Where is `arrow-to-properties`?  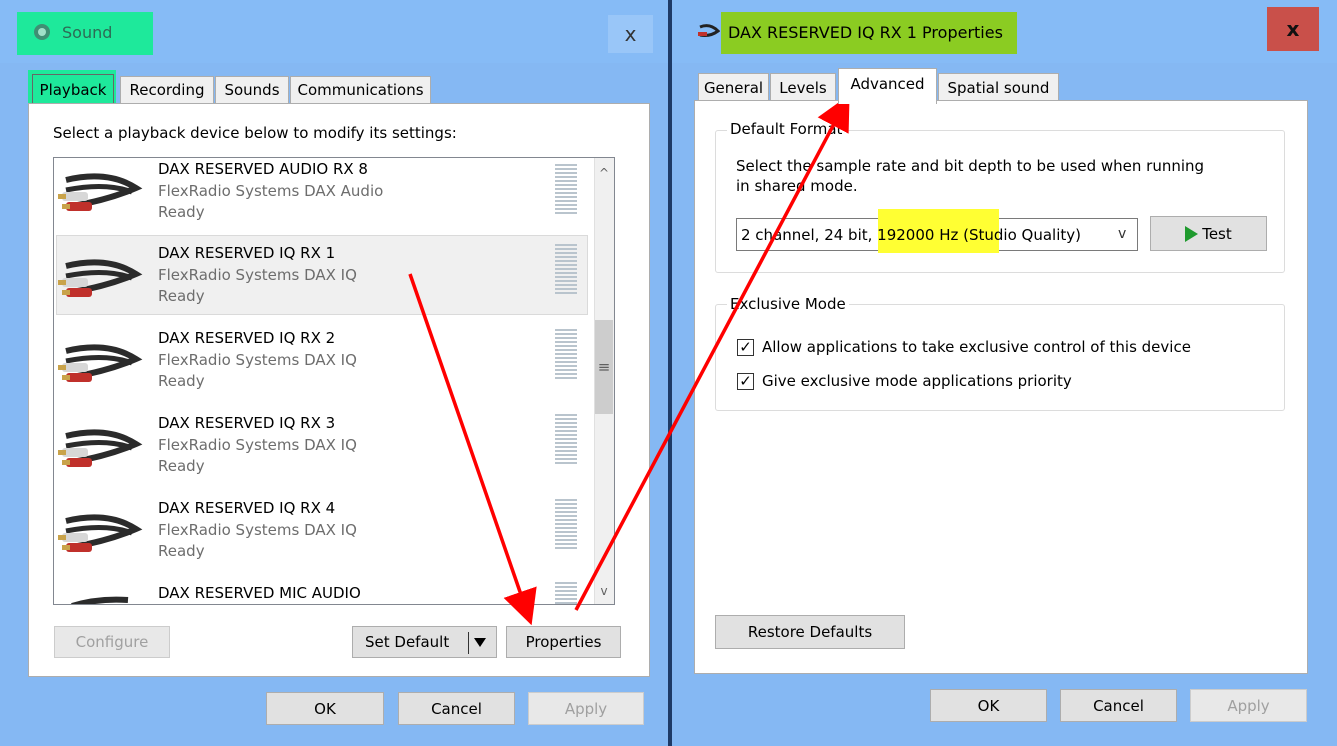 arrow-to-properties is located at coordinates (472, 449).